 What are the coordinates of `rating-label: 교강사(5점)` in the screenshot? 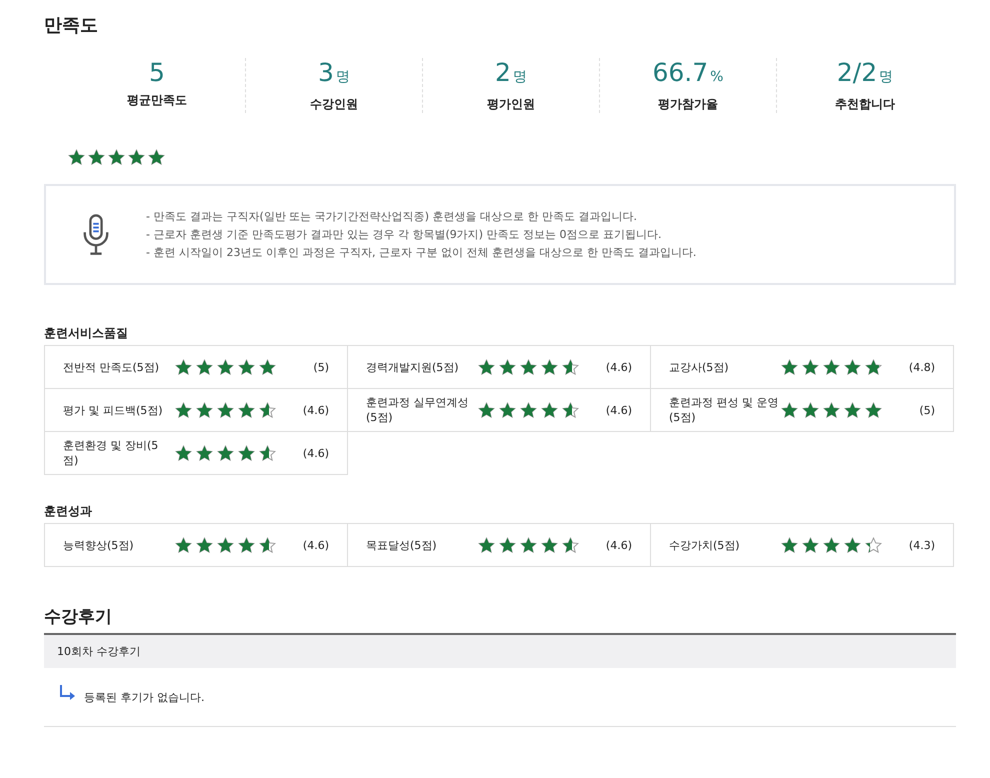 It's located at (699, 367).